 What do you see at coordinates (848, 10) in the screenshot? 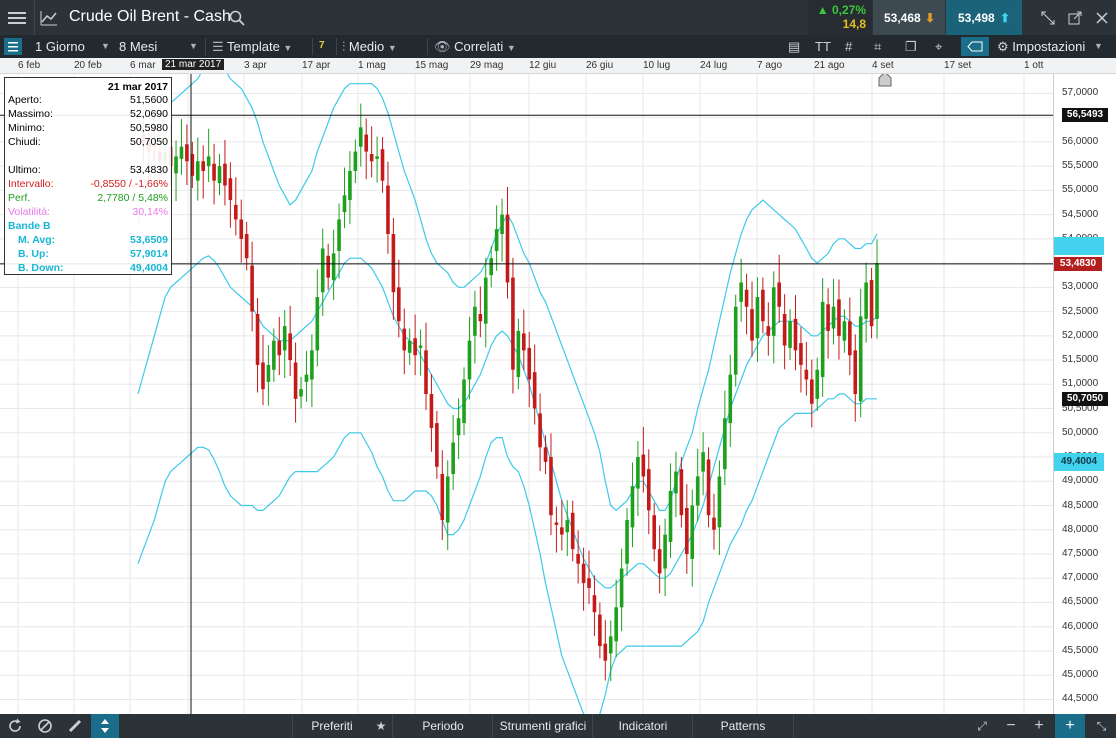
I see `change-pct: 0,27%` at bounding box center [848, 10].